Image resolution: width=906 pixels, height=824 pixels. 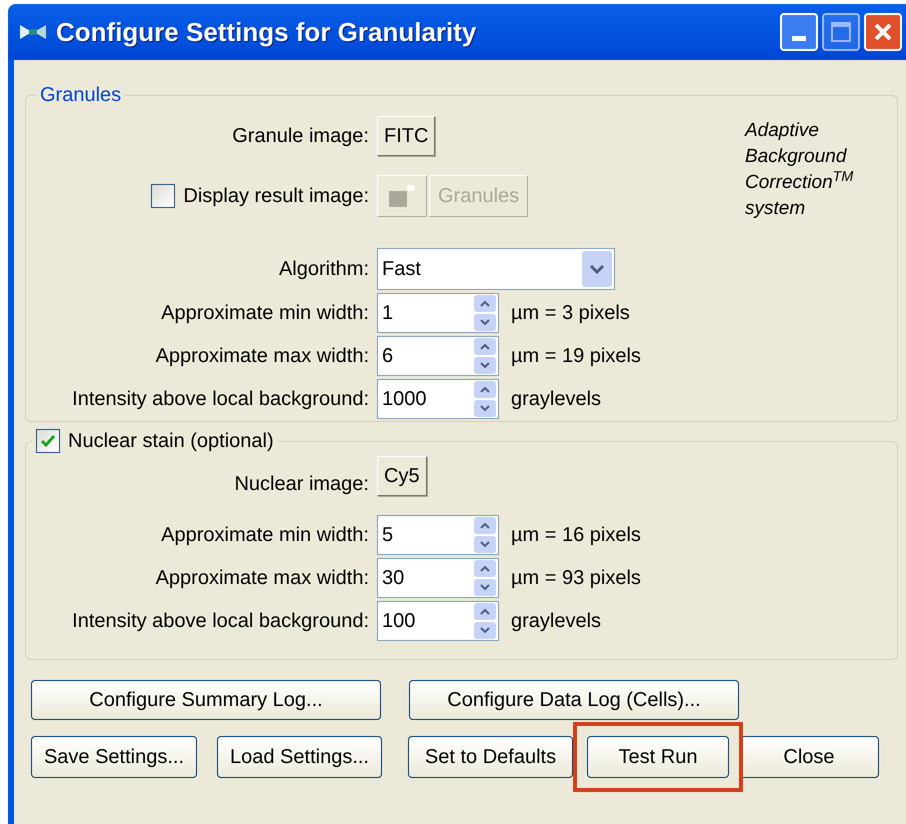 What do you see at coordinates (266, 32) in the screenshot?
I see `window-title: Configure Settings for Granularity` at bounding box center [266, 32].